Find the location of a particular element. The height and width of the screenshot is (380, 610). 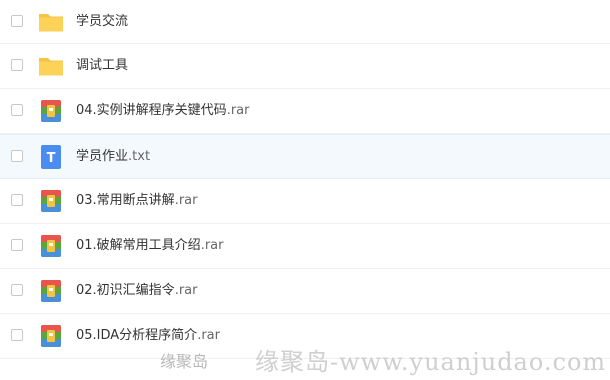

file-row: 01.破解常用工具介绍.rar is located at coordinates (305, 246).